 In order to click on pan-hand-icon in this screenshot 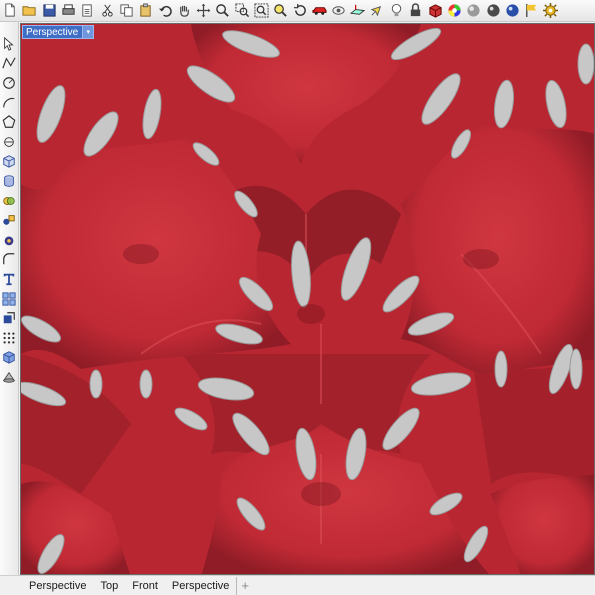, I will do `click(184, 11)`.